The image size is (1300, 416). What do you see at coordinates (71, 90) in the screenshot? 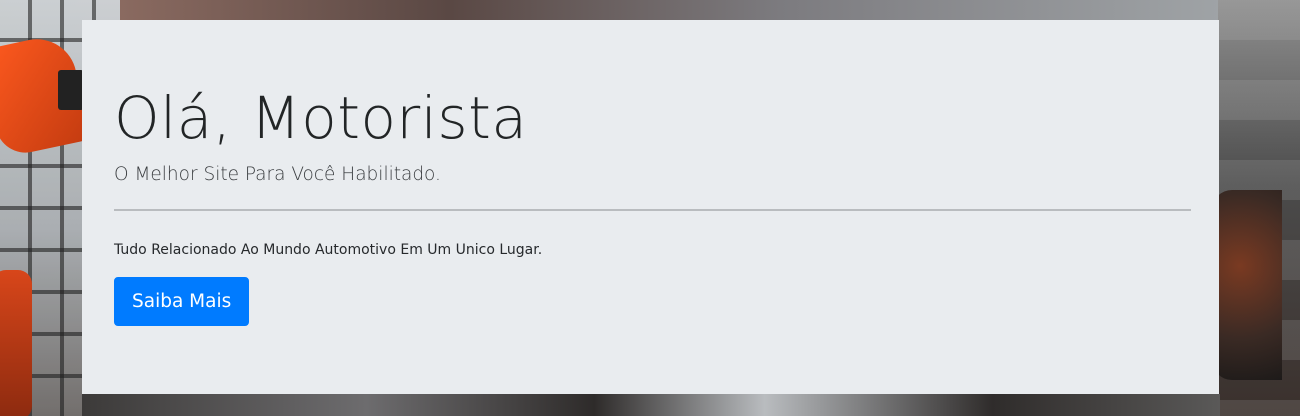
I see `background-robot-label` at bounding box center [71, 90].